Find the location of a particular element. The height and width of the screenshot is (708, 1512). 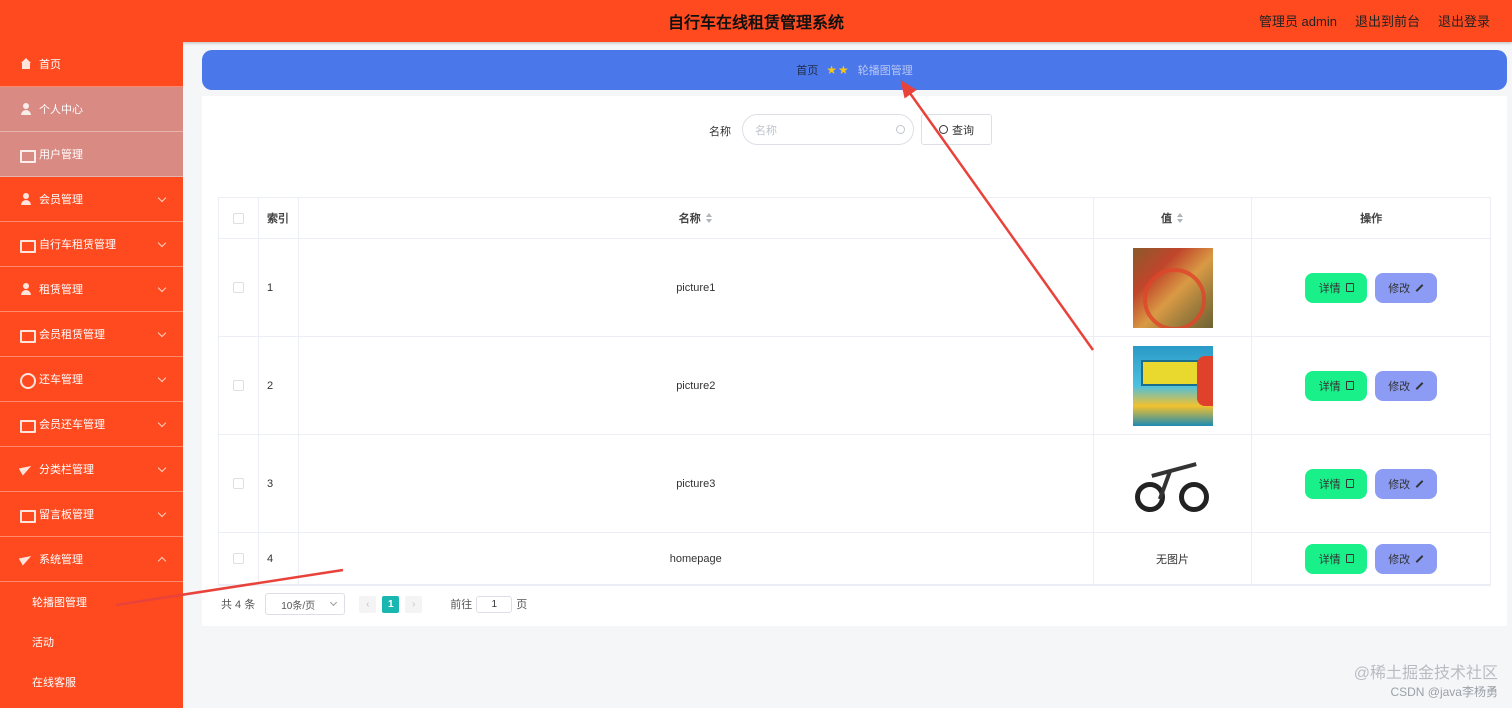

chart-icon is located at coordinates (28, 515).